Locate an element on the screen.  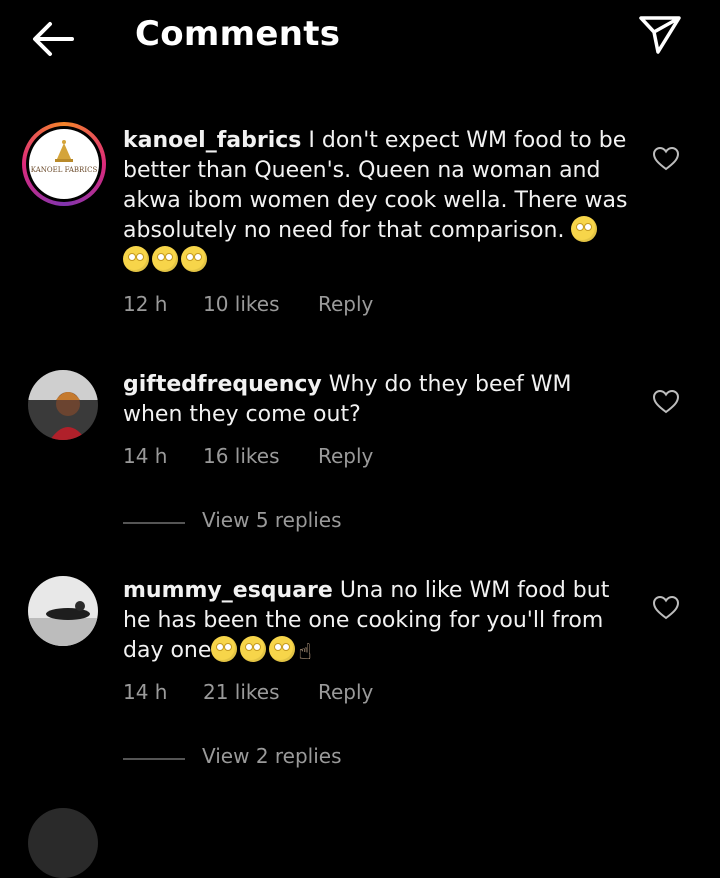
comment-likes: 21 likes is located at coordinates (241, 692).